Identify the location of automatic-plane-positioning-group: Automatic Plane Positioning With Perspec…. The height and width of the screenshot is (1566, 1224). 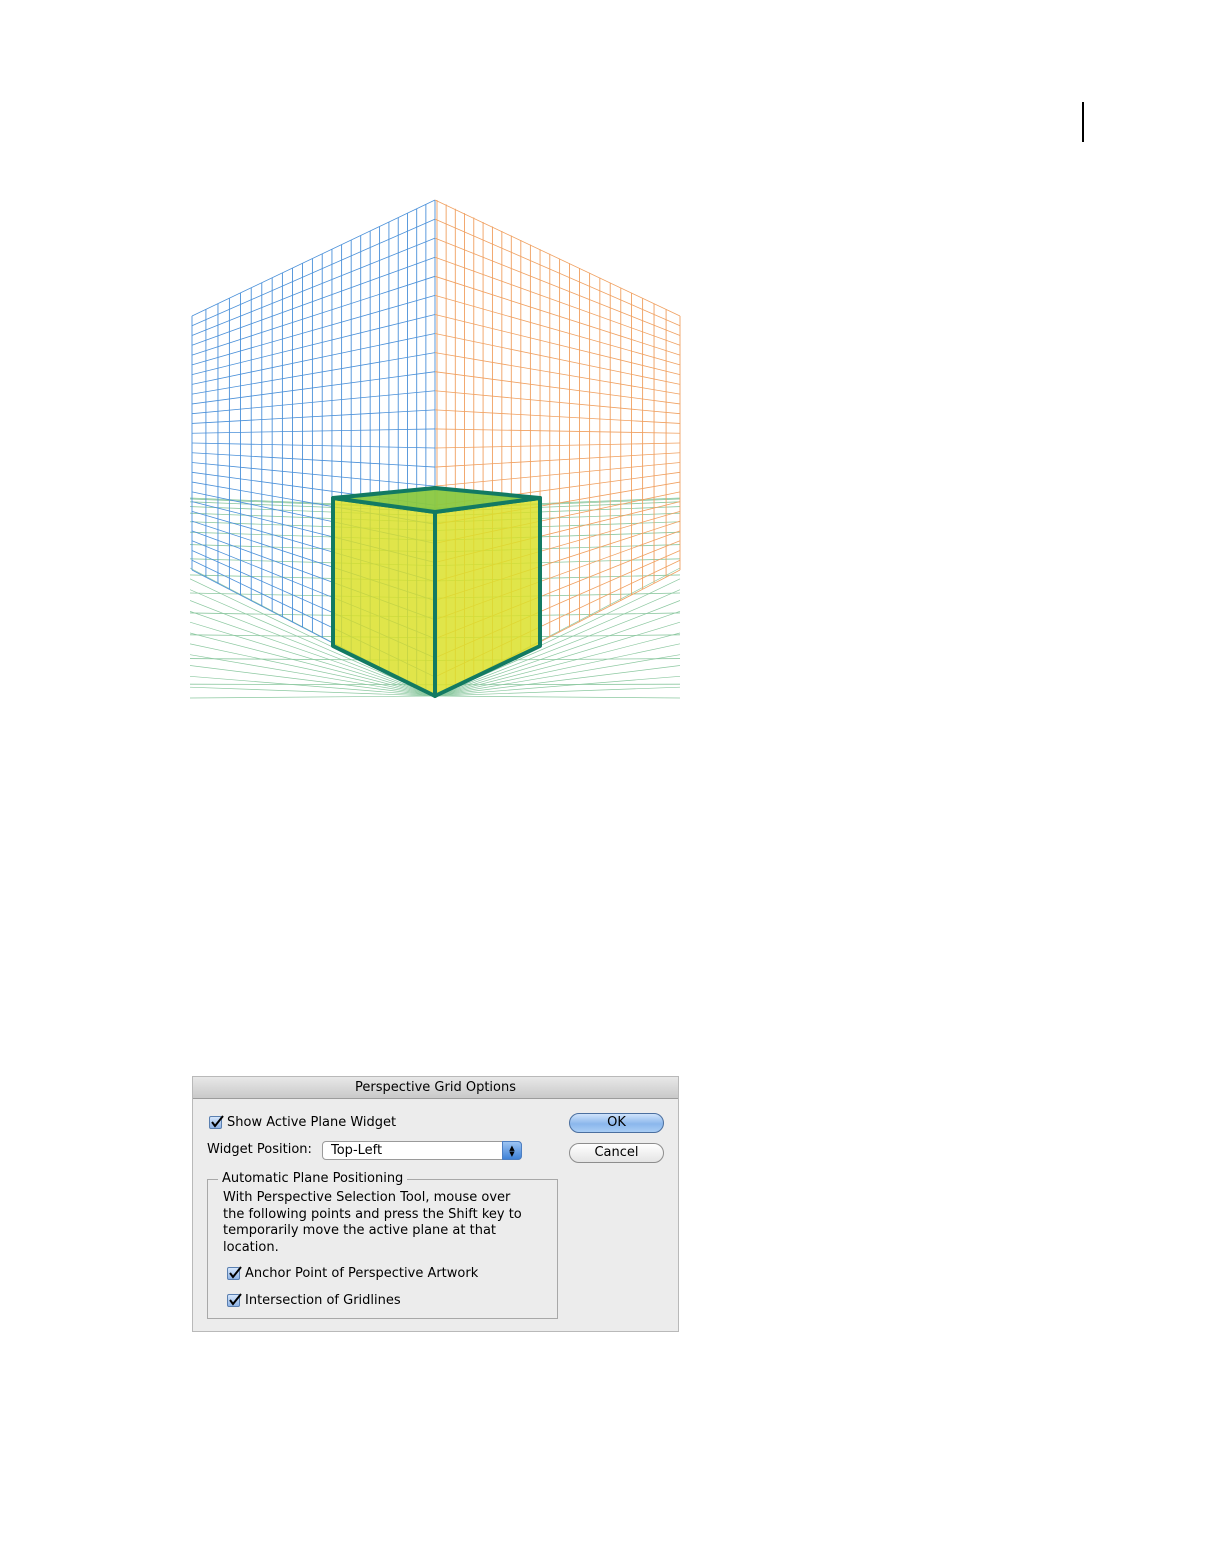
(382, 1245).